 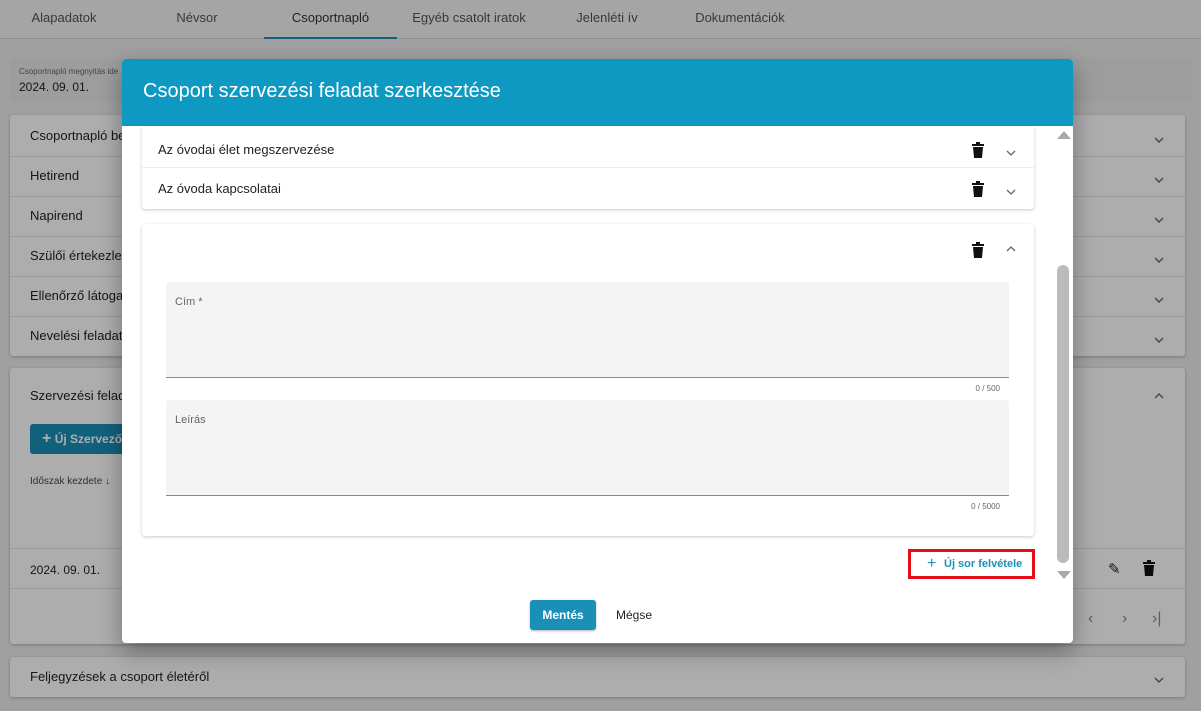 I want to click on scrollbar-thumb, so click(x=1063, y=414).